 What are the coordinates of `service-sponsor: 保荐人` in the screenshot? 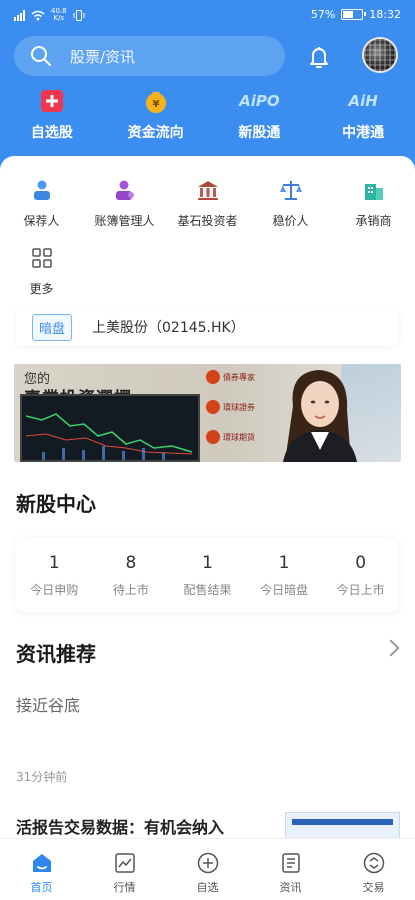 It's located at (41, 203).